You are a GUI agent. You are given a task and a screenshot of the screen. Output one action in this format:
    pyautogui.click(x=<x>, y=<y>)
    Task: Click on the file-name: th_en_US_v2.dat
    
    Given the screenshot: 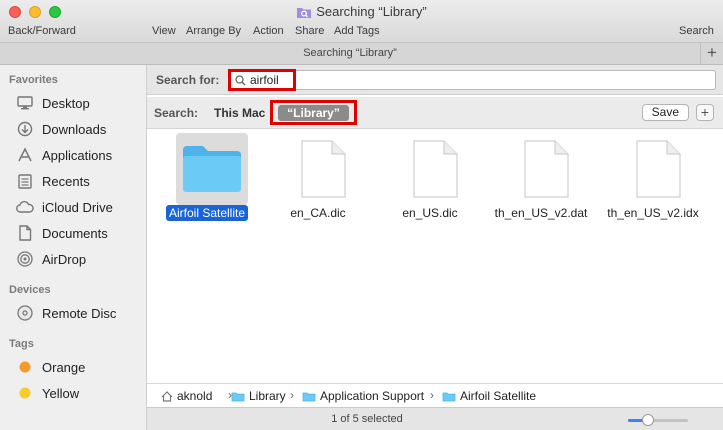 What is the action you would take?
    pyautogui.click(x=541, y=213)
    